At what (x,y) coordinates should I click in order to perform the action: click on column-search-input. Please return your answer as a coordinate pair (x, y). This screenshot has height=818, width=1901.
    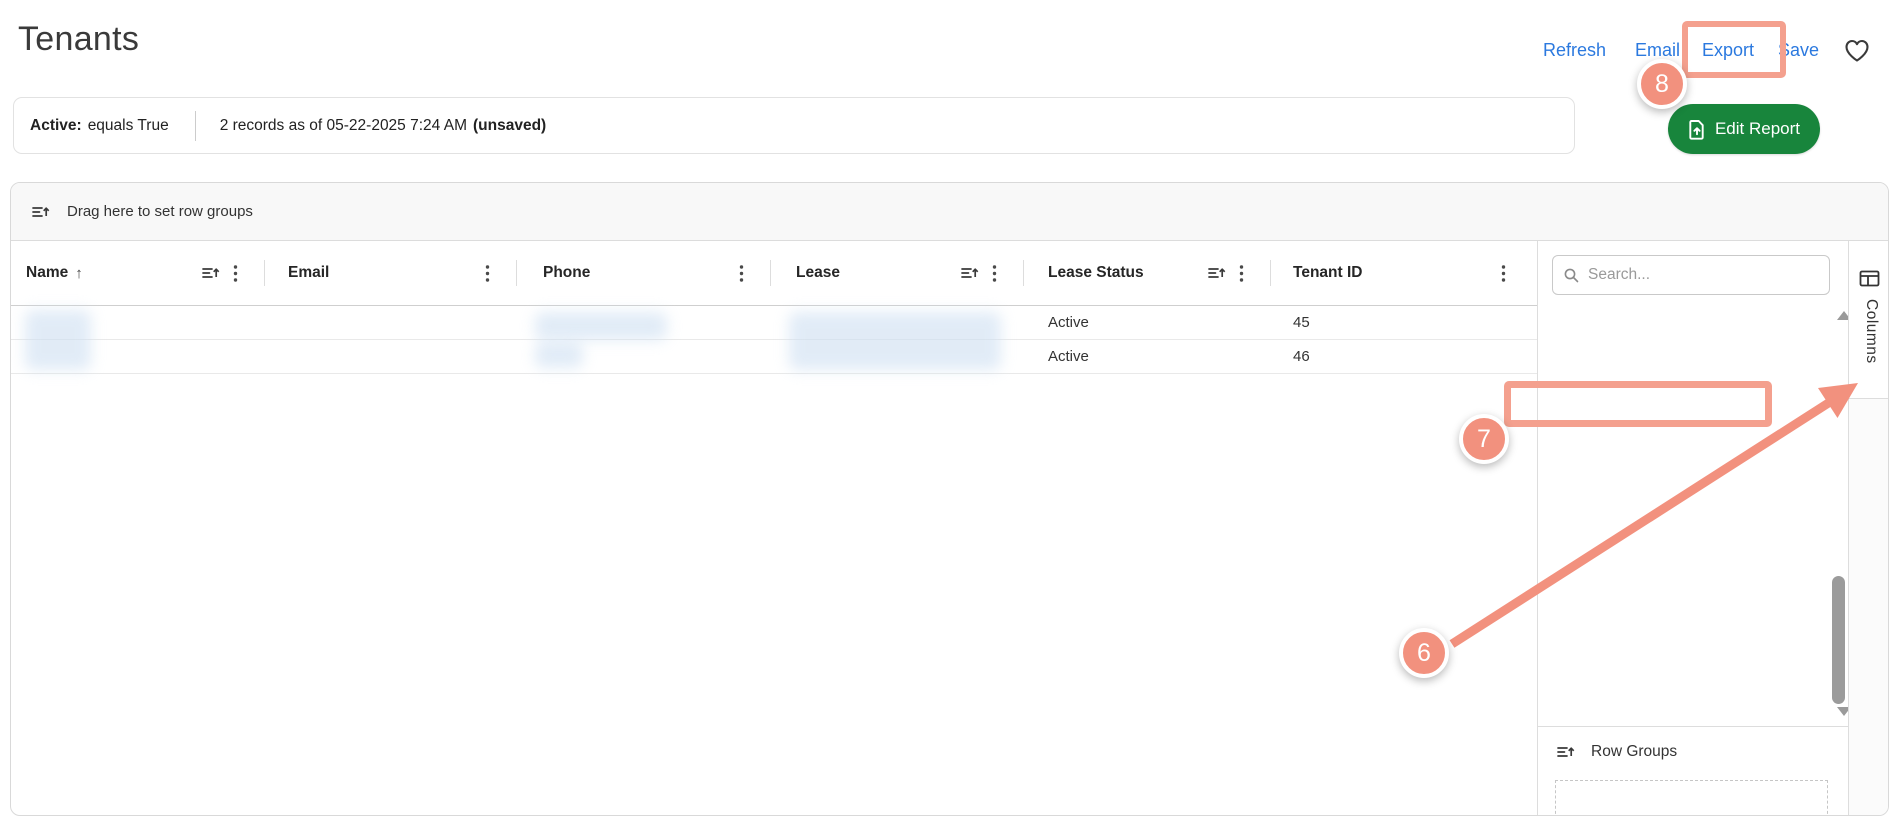
    Looking at the image, I should click on (1698, 275).